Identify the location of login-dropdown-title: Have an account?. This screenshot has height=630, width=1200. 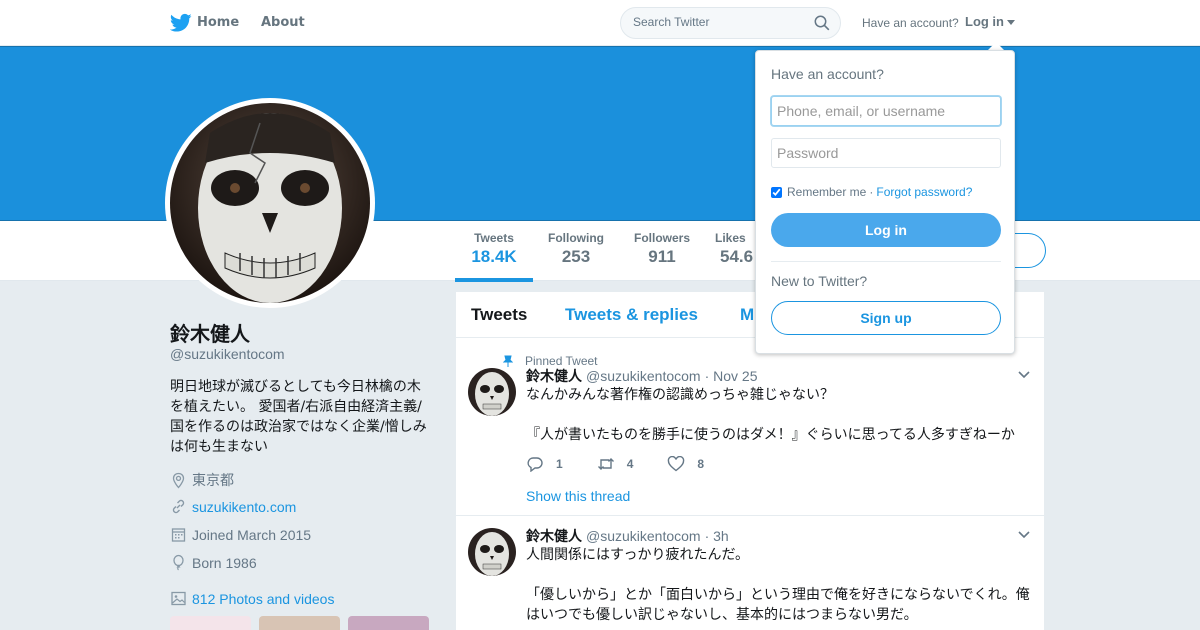
(827, 74).